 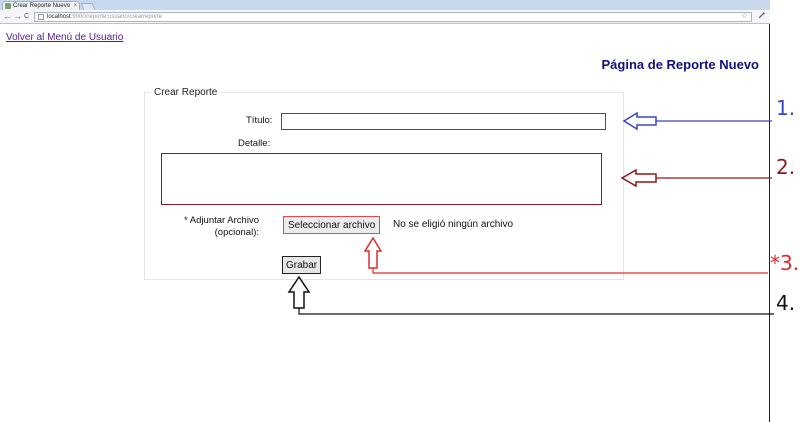 What do you see at coordinates (381, 179) in the screenshot?
I see `detalle-textarea` at bounding box center [381, 179].